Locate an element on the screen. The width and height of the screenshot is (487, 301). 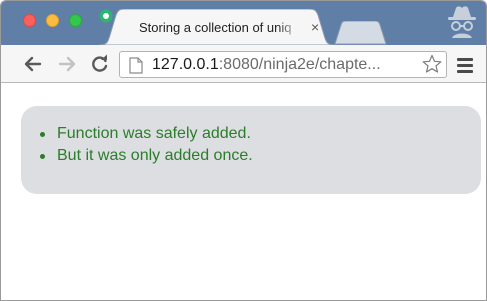
title-bar: Storing a collection of uniq × is located at coordinates (243, 23).